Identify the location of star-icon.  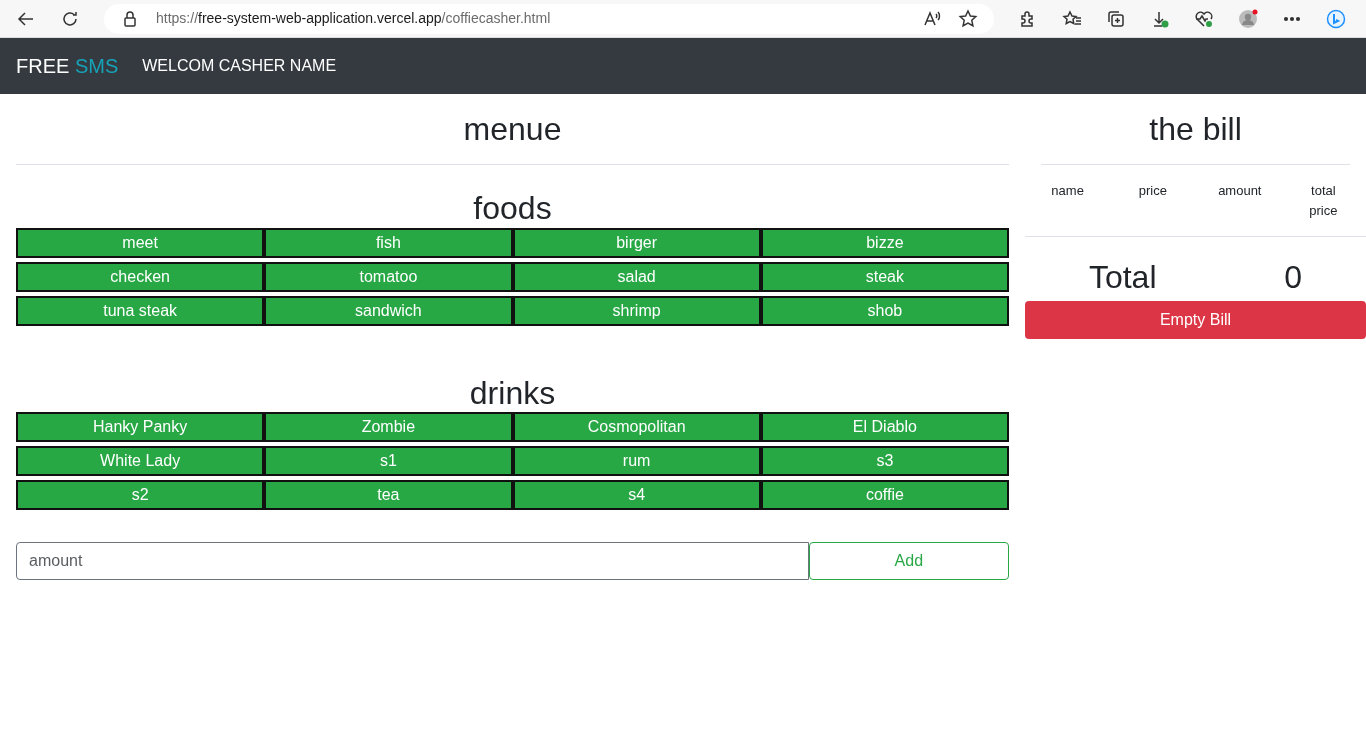
(968, 18).